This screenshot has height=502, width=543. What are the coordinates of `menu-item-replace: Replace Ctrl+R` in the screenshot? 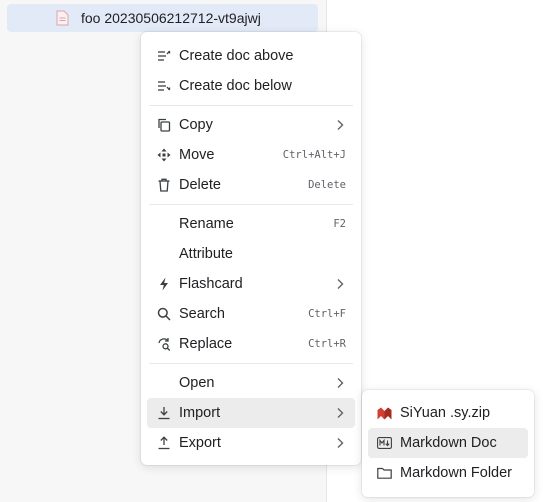 It's located at (251, 344).